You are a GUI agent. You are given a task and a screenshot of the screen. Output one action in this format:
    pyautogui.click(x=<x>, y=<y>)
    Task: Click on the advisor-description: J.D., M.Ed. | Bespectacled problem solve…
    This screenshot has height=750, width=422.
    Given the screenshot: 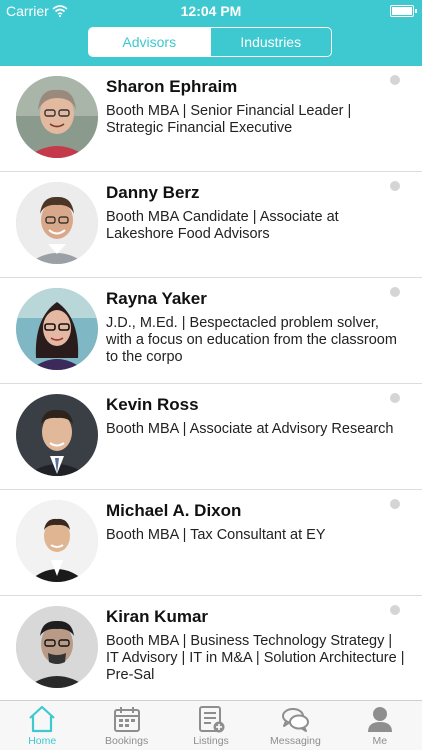 What is the action you would take?
    pyautogui.click(x=251, y=340)
    